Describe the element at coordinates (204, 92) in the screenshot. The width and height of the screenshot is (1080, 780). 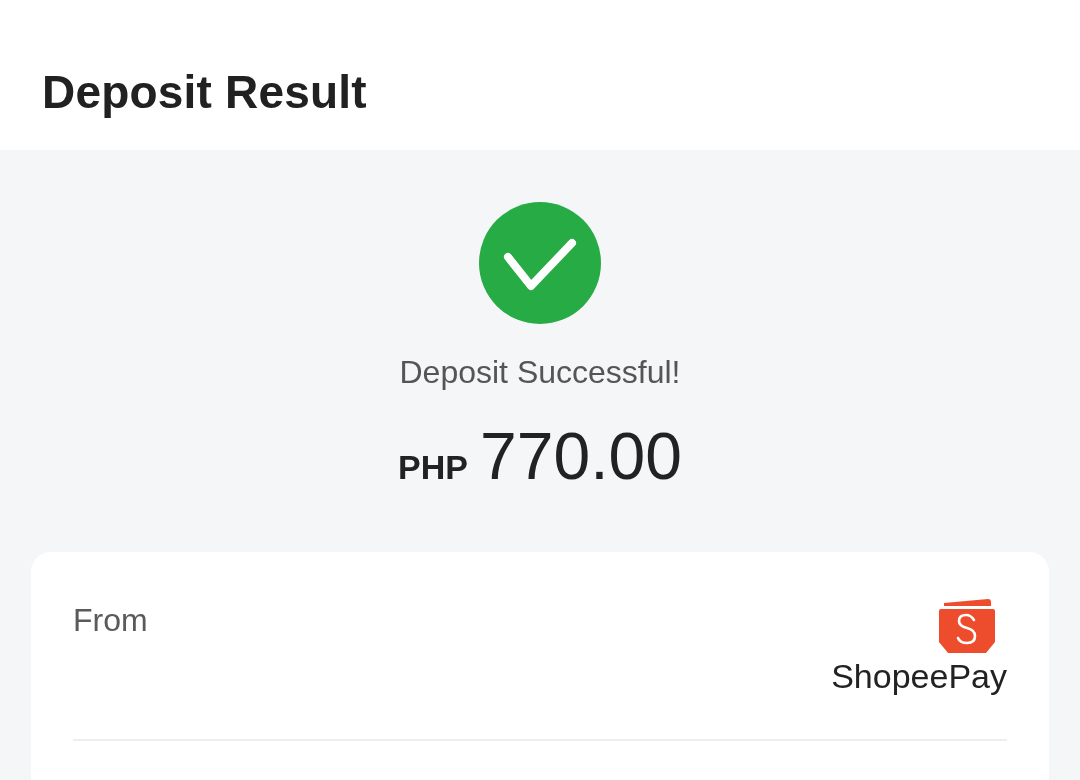
I see `page-title: Deposit Result` at that location.